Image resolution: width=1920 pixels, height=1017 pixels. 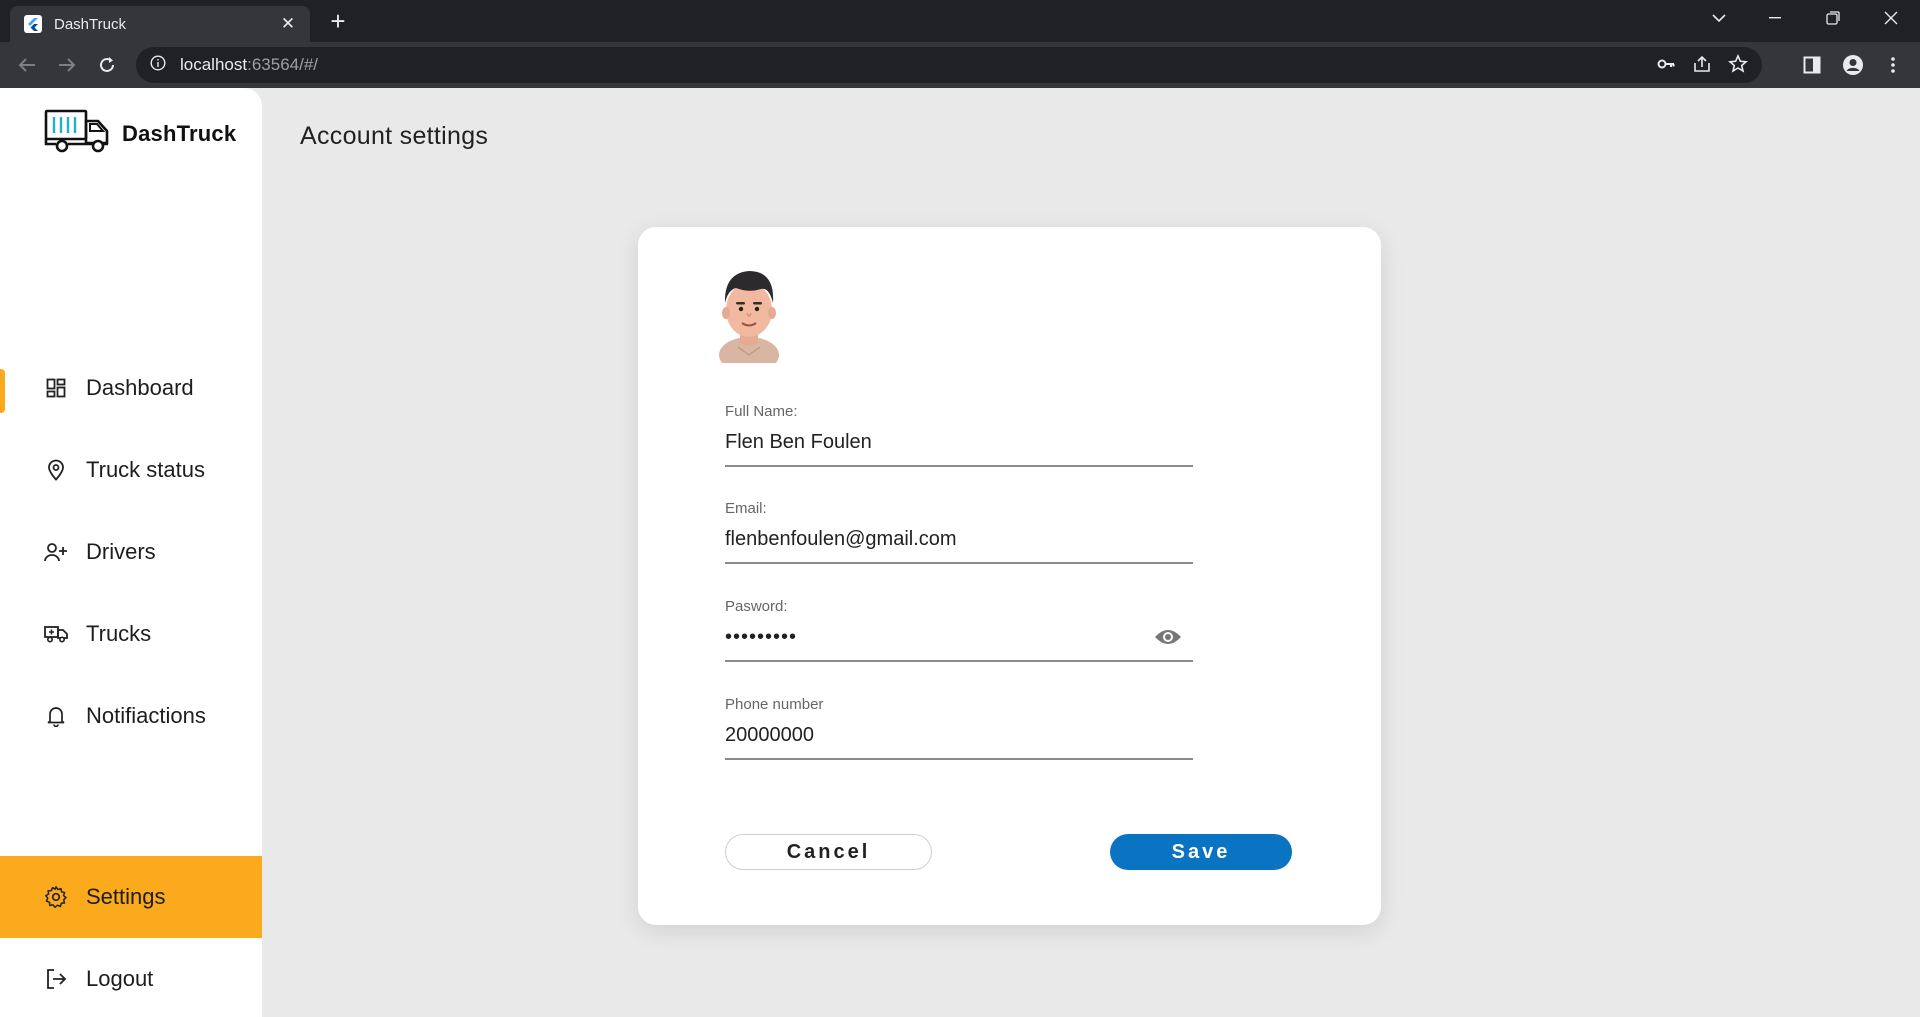 I want to click on email-label: Email:, so click(x=746, y=508).